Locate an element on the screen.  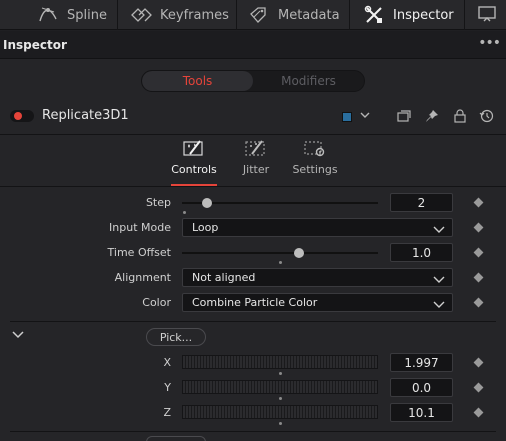
tab-inspector-label: Inspector is located at coordinates (423, 15).